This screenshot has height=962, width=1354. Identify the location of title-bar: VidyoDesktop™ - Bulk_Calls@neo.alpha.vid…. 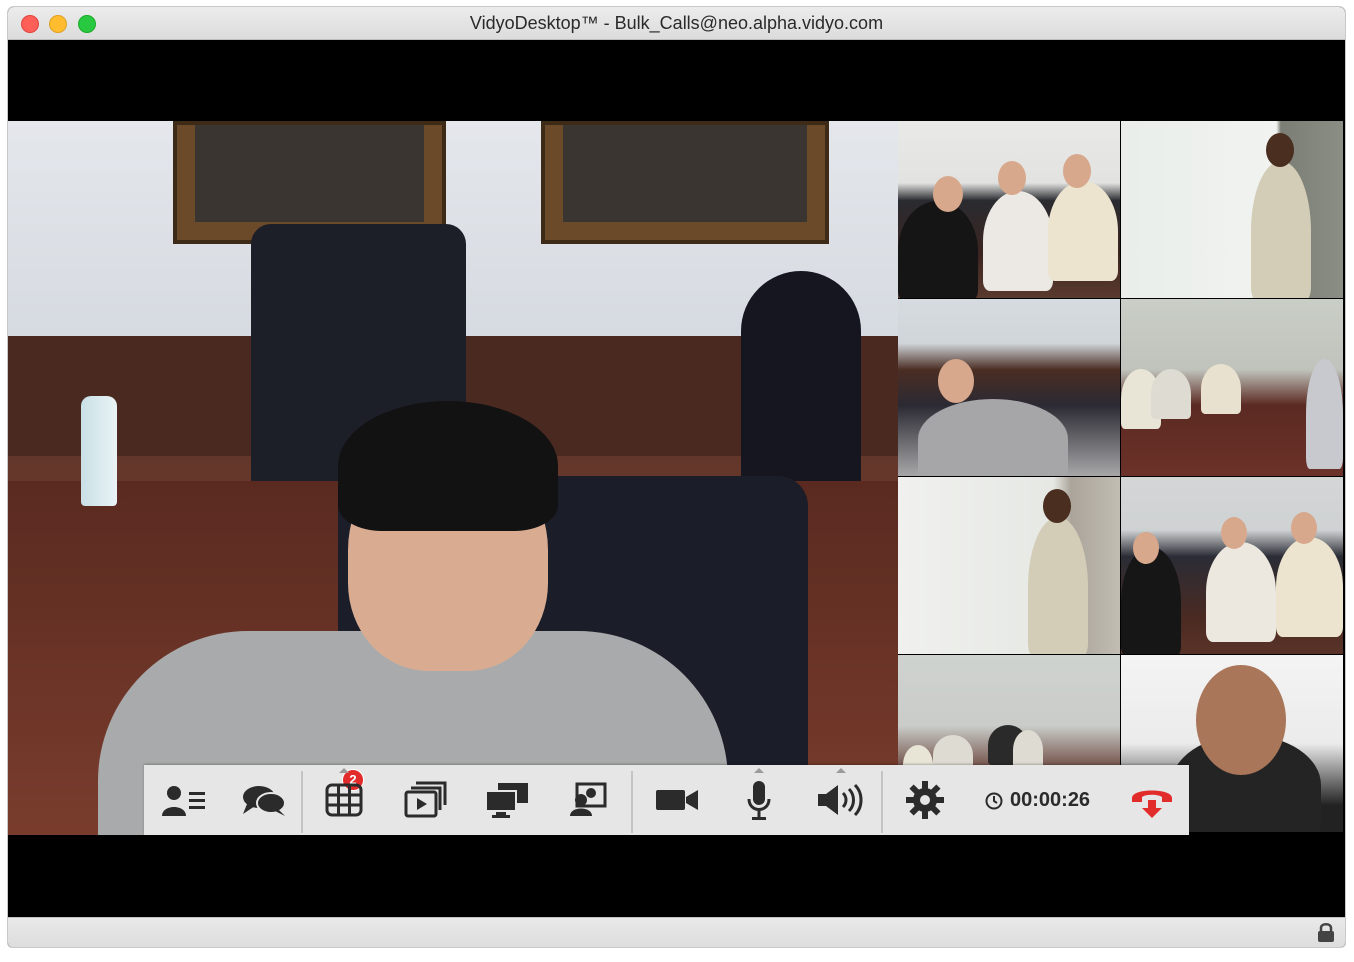
(676, 23).